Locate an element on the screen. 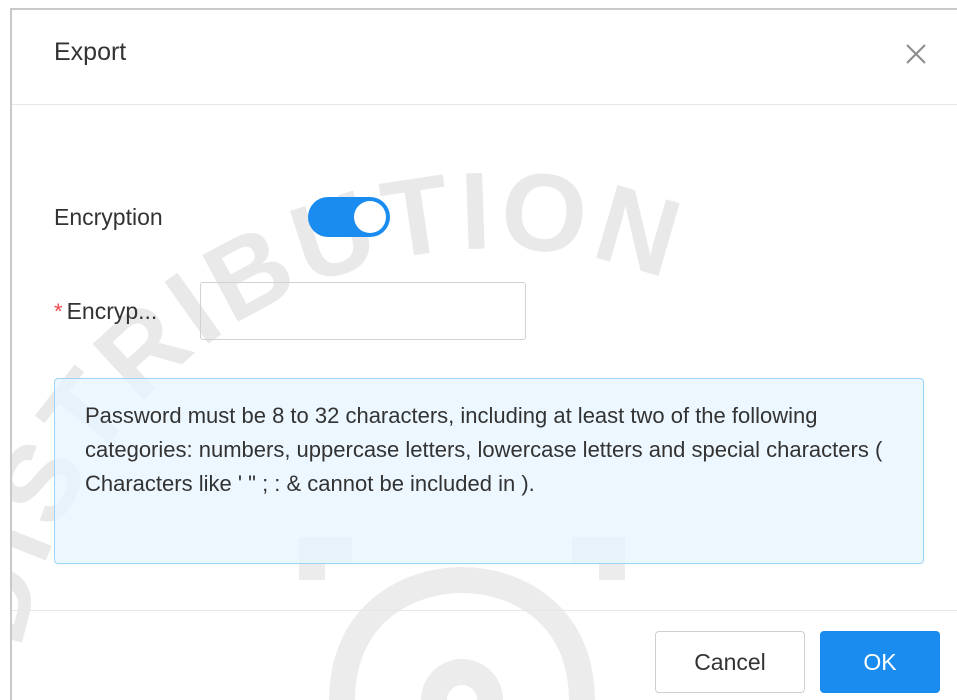 This screenshot has height=700, width=957. footer-divider is located at coordinates (484, 610).